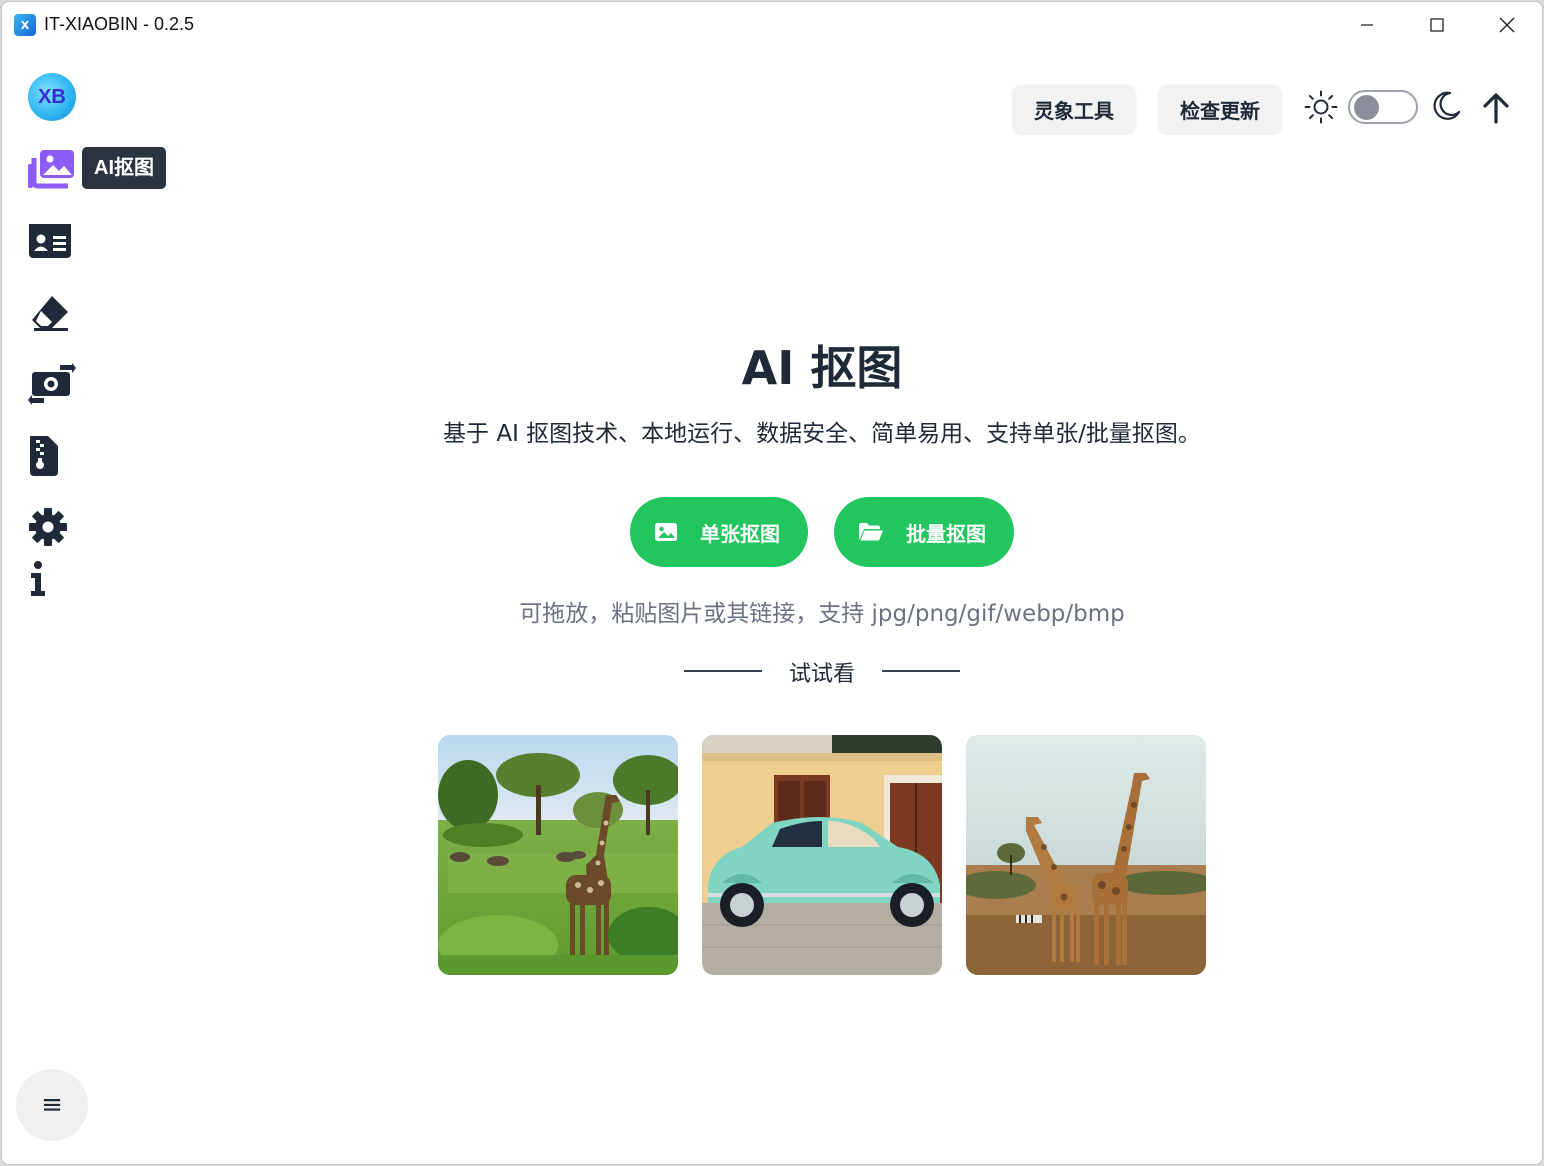 The image size is (1544, 1166). I want to click on id-card-icon, so click(50, 241).